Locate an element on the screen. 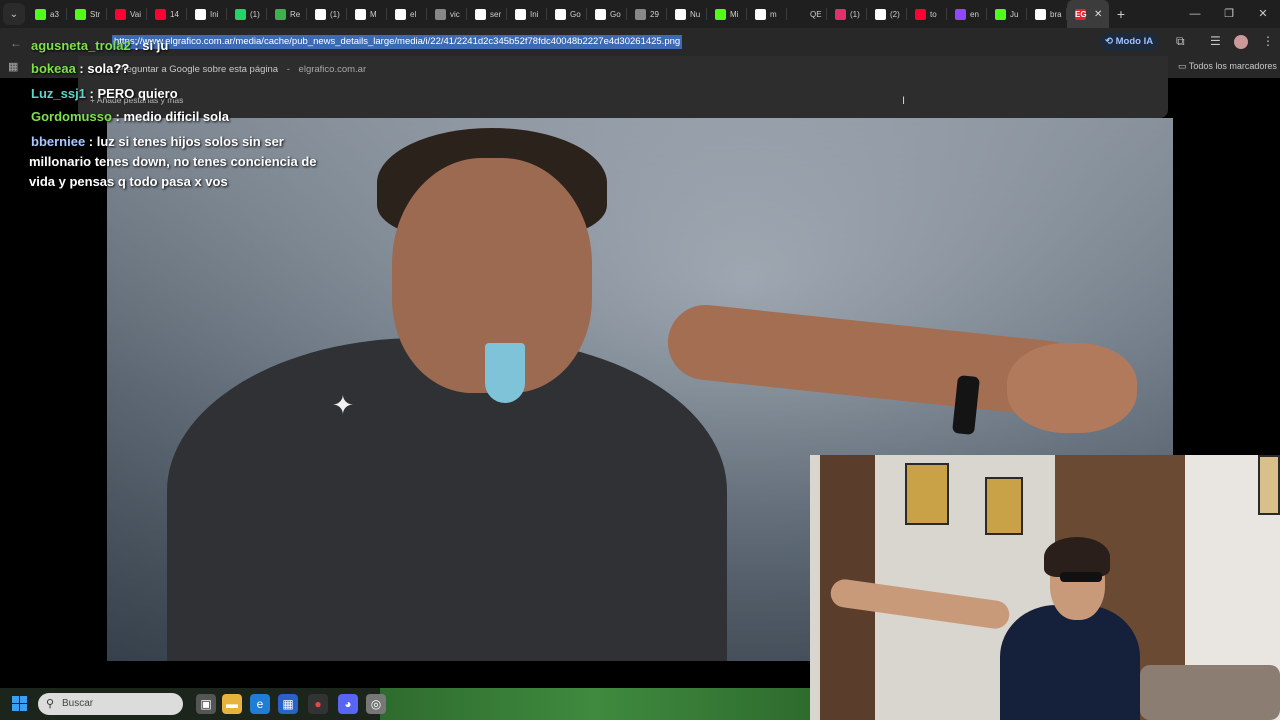 Image resolution: width=1280 pixels, height=720 pixels. tab-label: Nu is located at coordinates (695, 14).